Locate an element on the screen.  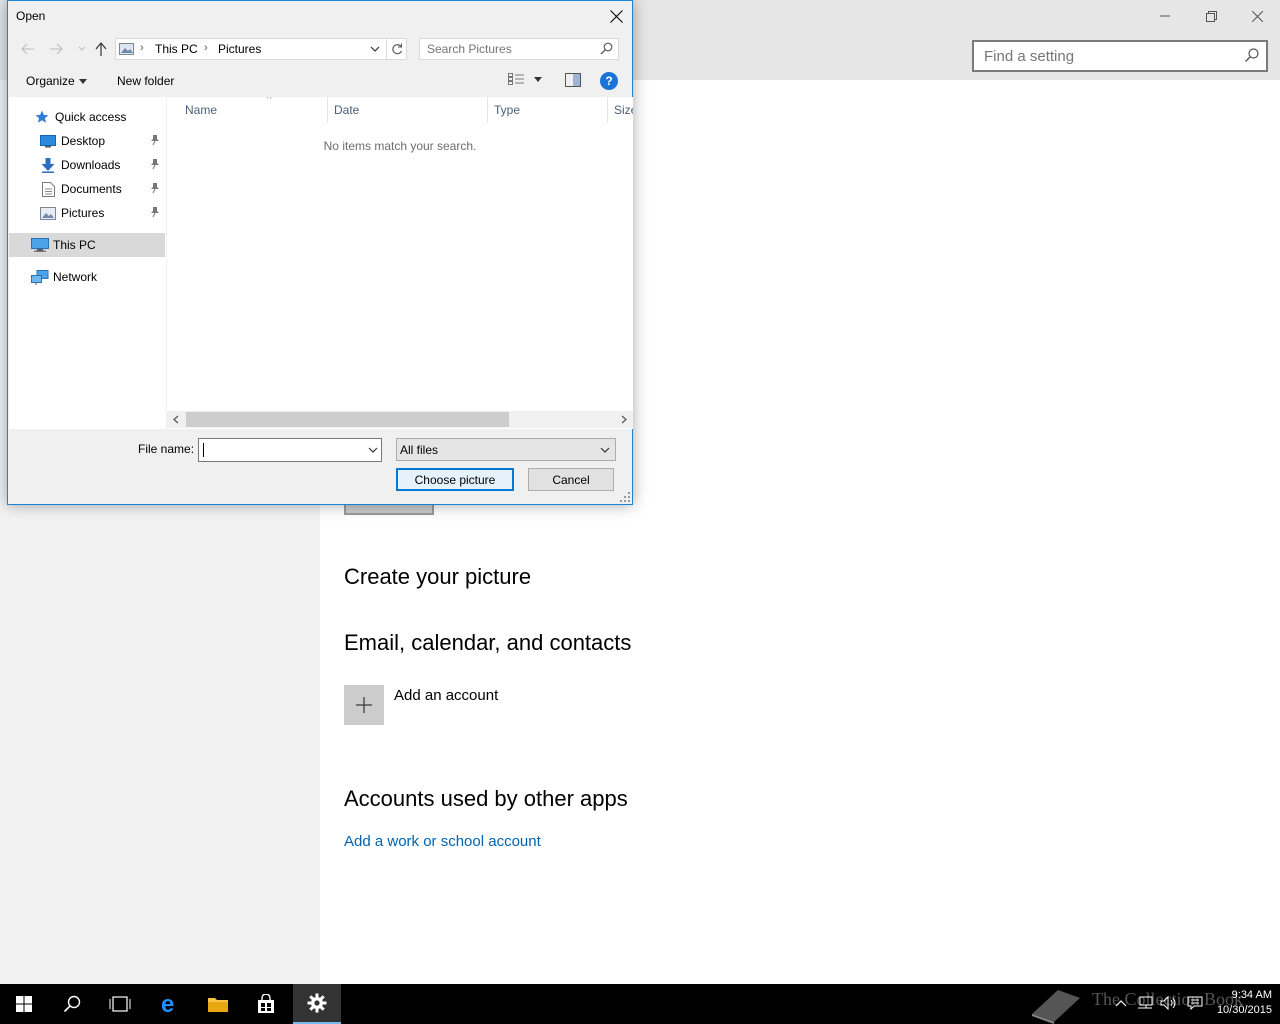
preview-pane-button is located at coordinates (573, 81).